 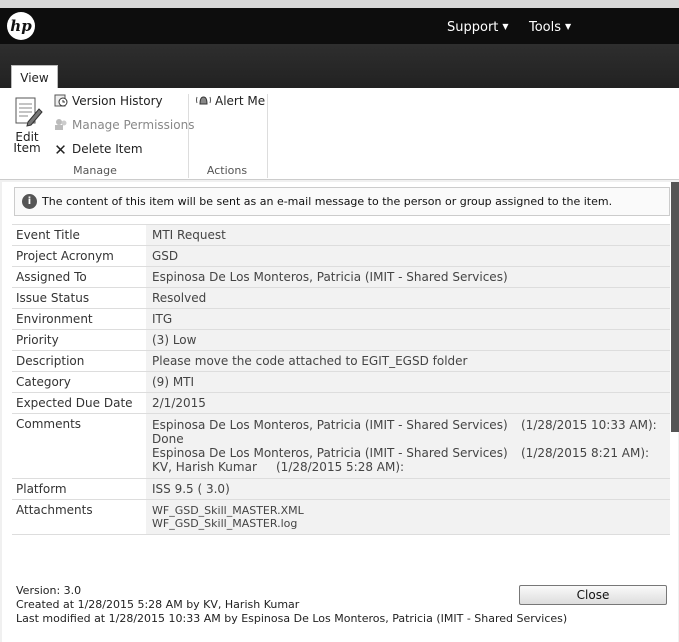 What do you see at coordinates (133, 125) in the screenshot?
I see `manage-permissions-label: Manage Permissions` at bounding box center [133, 125].